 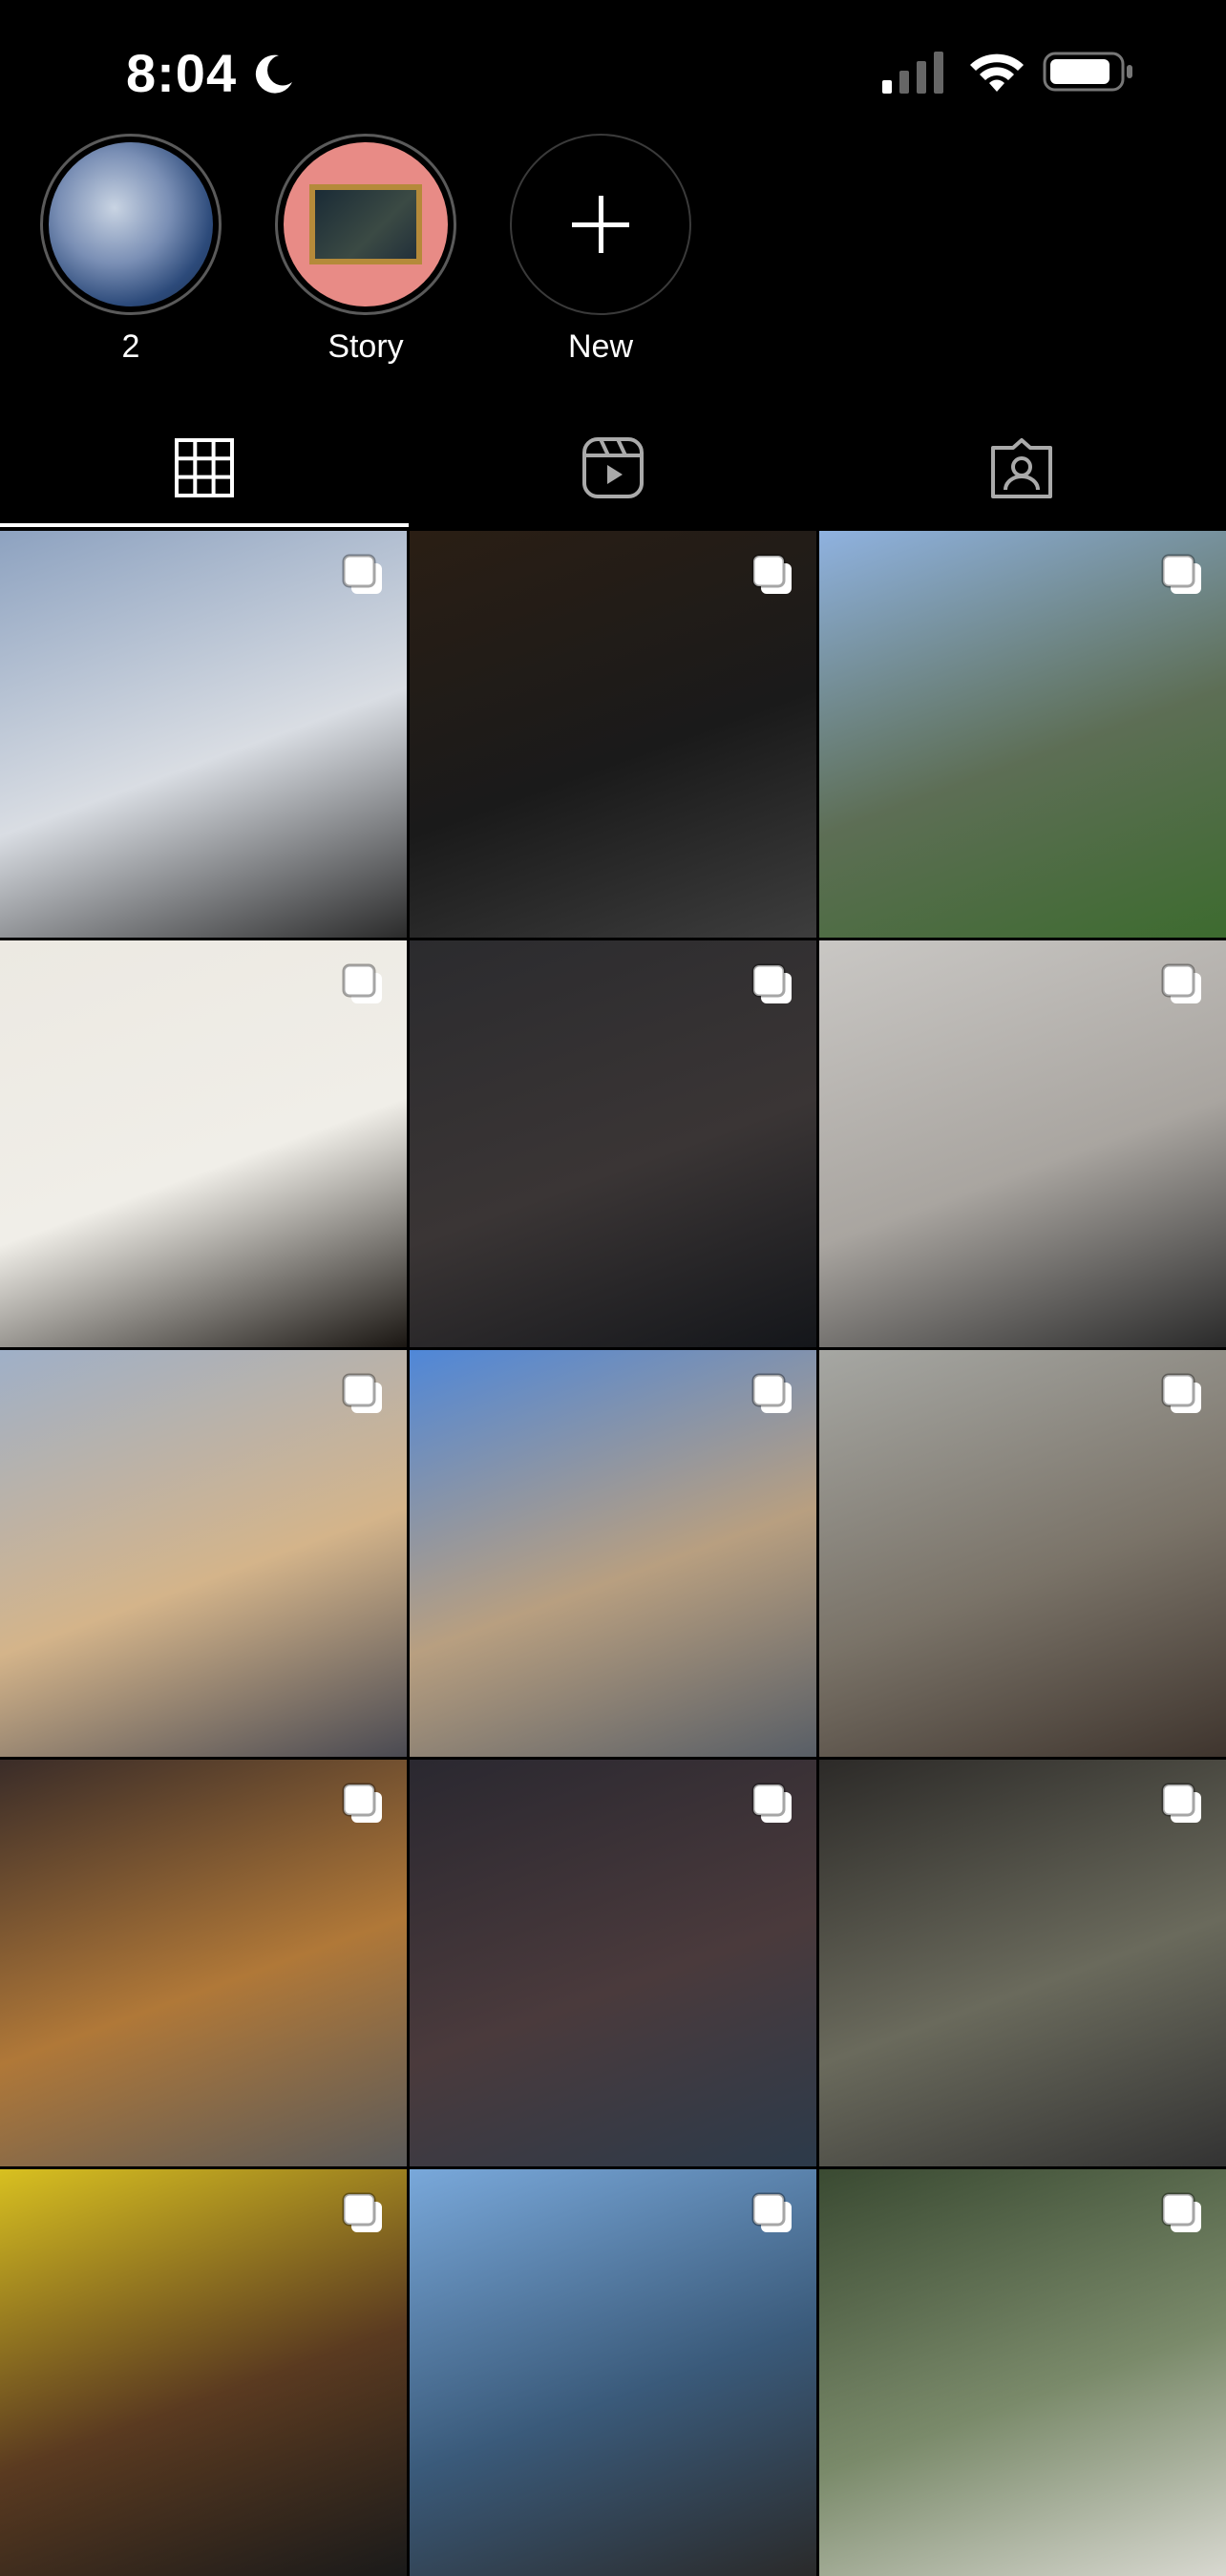 I want to click on signal-icon, so click(x=912, y=73).